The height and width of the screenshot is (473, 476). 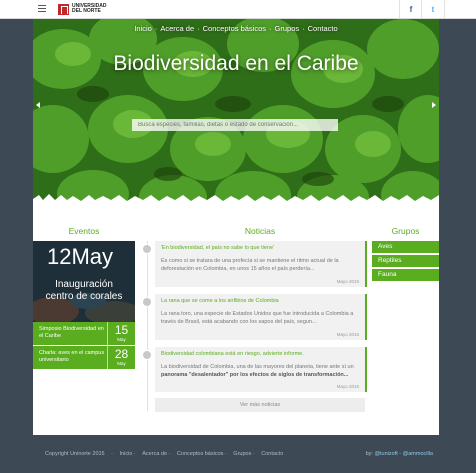 What do you see at coordinates (38, 105) in the screenshot?
I see `carousel-prev-icon` at bounding box center [38, 105].